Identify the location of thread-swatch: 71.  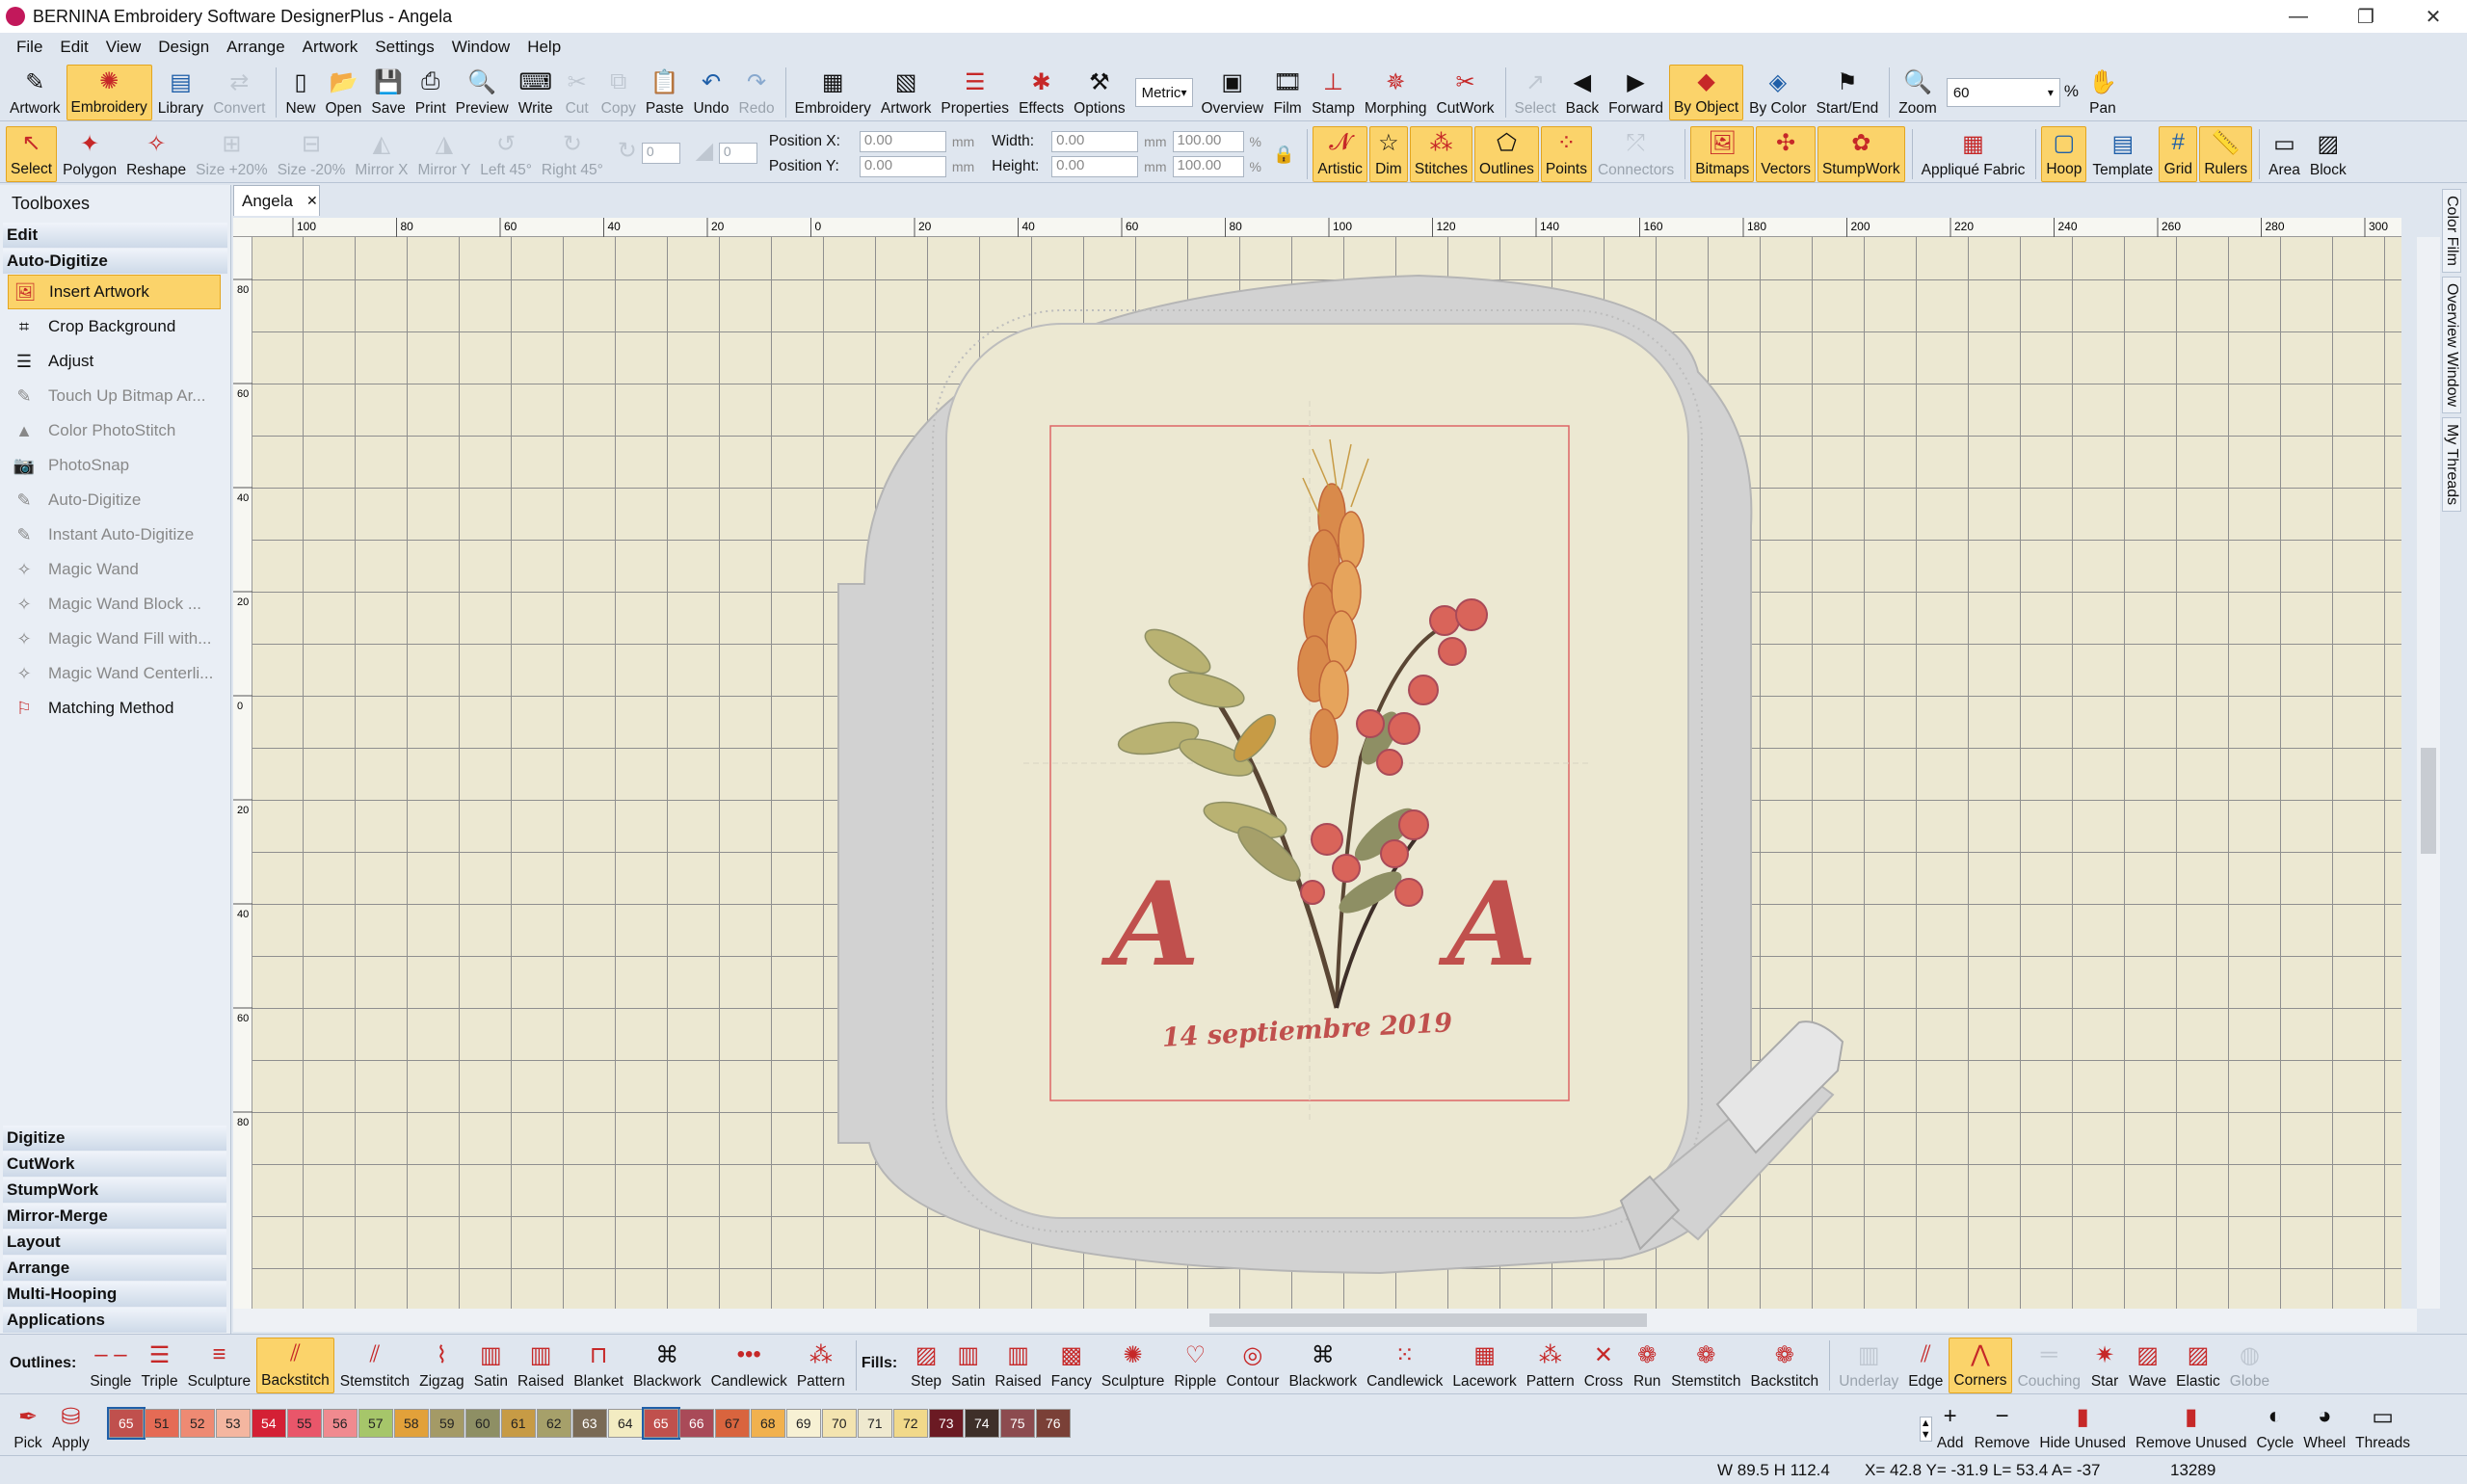
(874, 1423).